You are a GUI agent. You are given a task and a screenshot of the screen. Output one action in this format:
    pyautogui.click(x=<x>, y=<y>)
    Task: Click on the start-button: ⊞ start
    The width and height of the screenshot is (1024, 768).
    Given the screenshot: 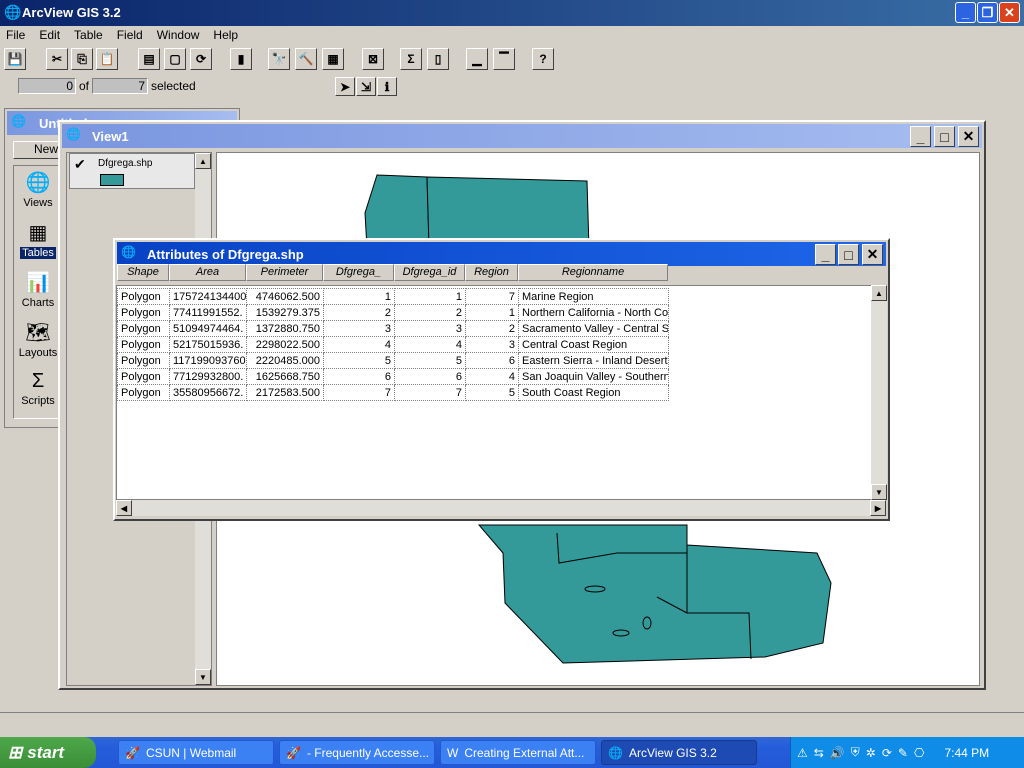 What is the action you would take?
    pyautogui.click(x=48, y=752)
    